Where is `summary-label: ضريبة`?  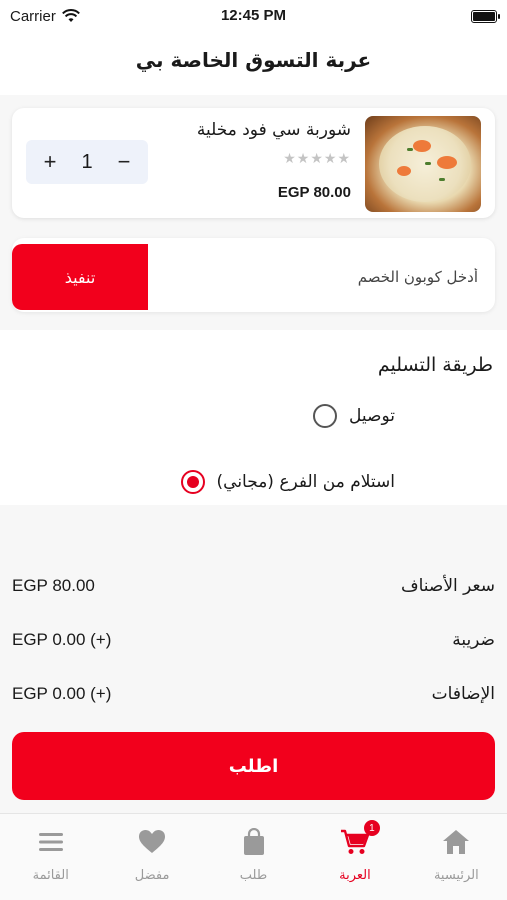
summary-label: ضريبة is located at coordinates (473, 640).